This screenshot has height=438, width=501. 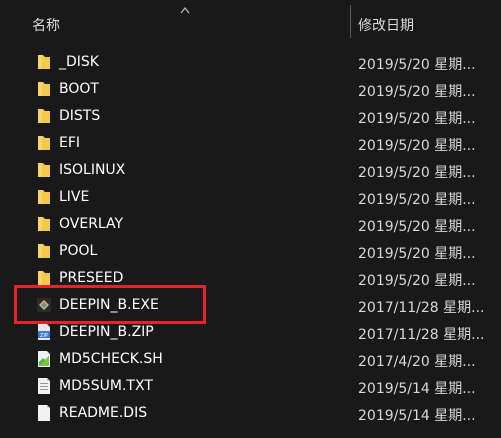 I want to click on file-name: _DISK, so click(x=79, y=62).